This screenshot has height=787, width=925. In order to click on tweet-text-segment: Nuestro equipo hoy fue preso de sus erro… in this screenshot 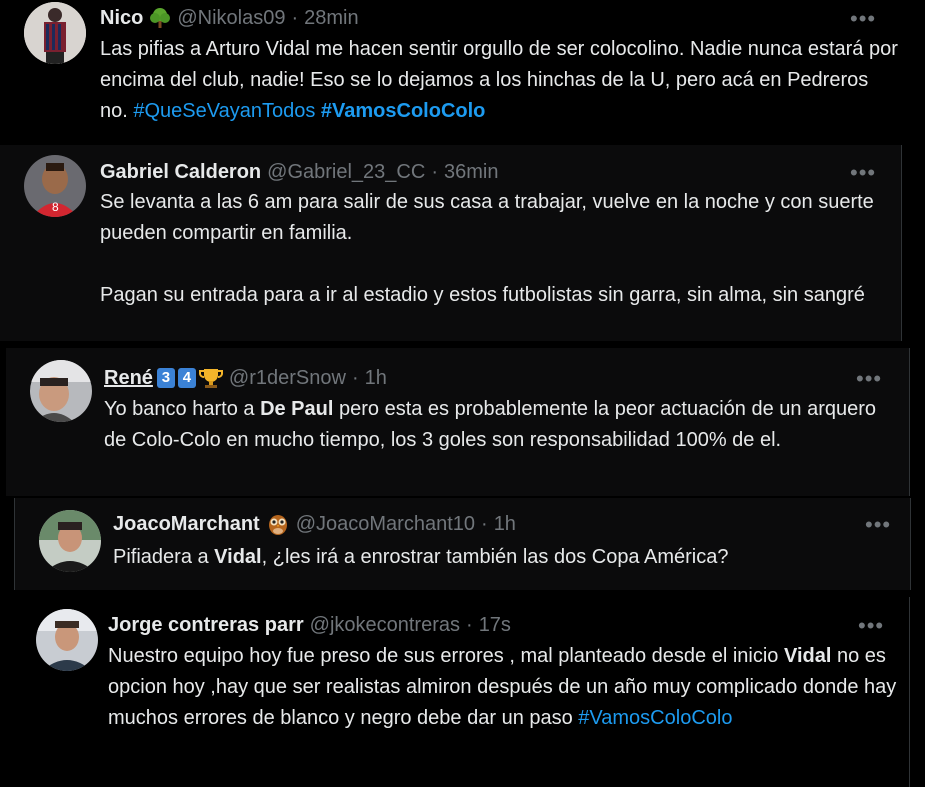, I will do `click(446, 656)`.